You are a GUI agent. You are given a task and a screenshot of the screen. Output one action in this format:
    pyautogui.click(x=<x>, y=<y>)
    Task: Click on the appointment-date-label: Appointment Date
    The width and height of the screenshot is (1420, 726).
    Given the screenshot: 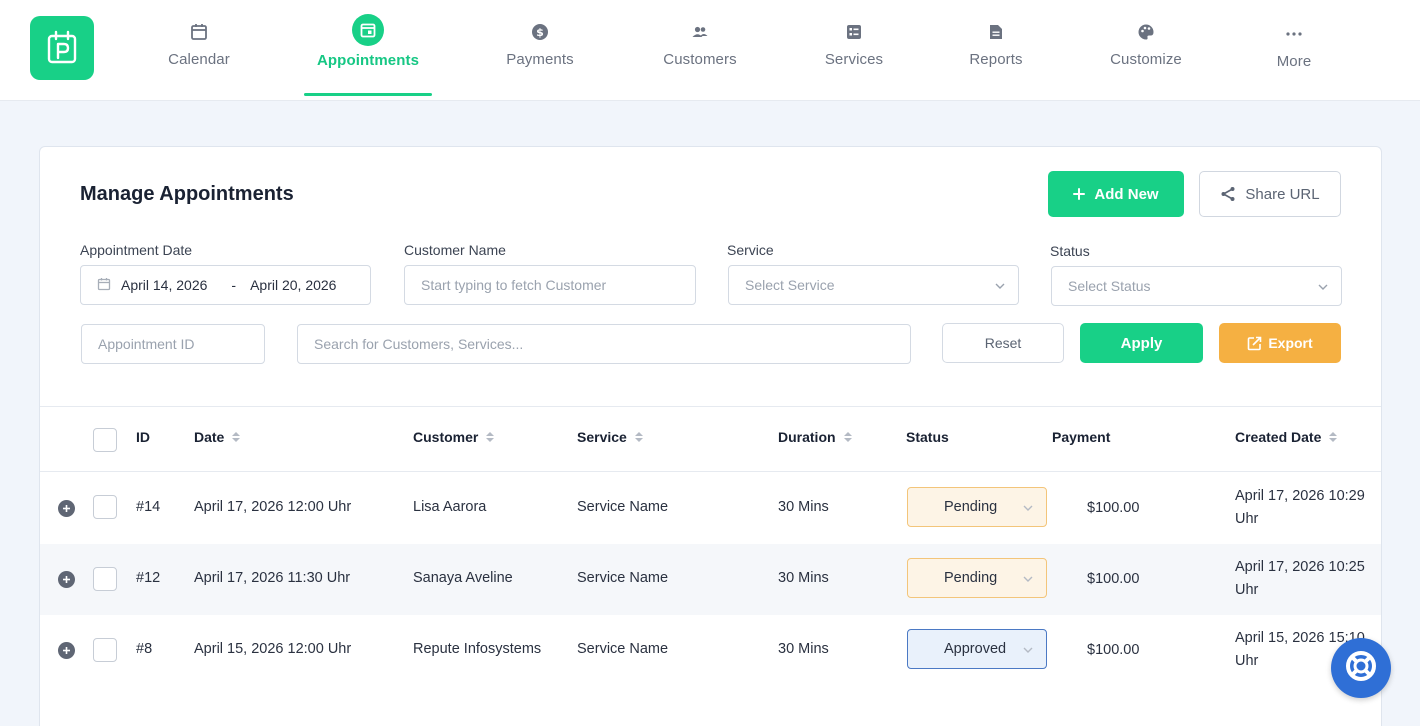 What is the action you would take?
    pyautogui.click(x=136, y=250)
    